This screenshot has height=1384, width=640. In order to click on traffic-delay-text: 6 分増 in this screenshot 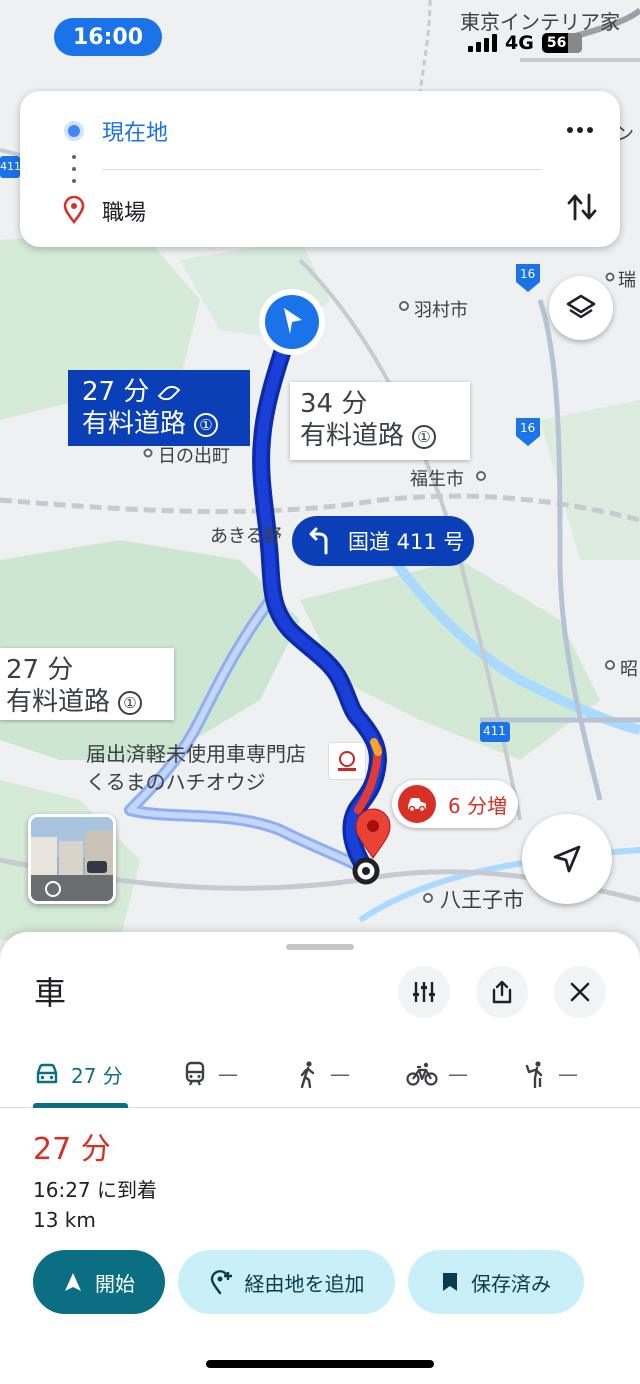, I will do `click(478, 805)`.